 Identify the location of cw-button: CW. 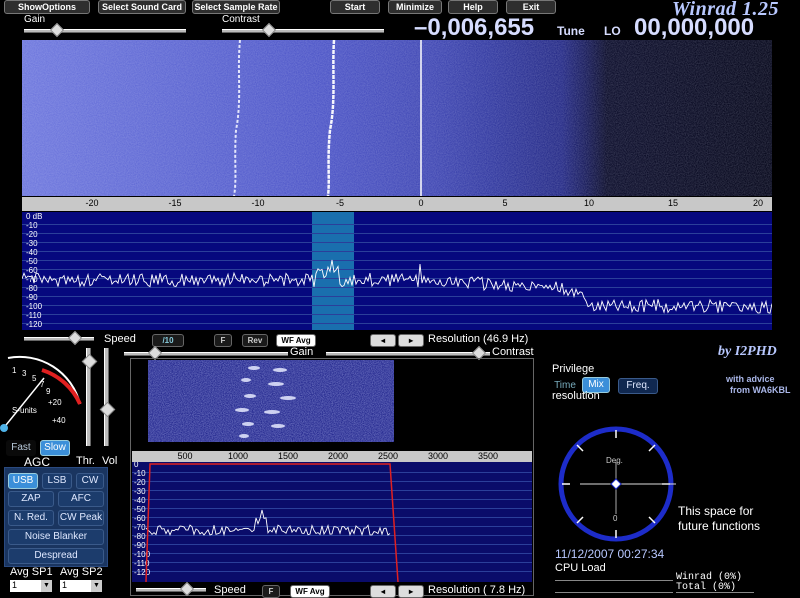
(90, 481).